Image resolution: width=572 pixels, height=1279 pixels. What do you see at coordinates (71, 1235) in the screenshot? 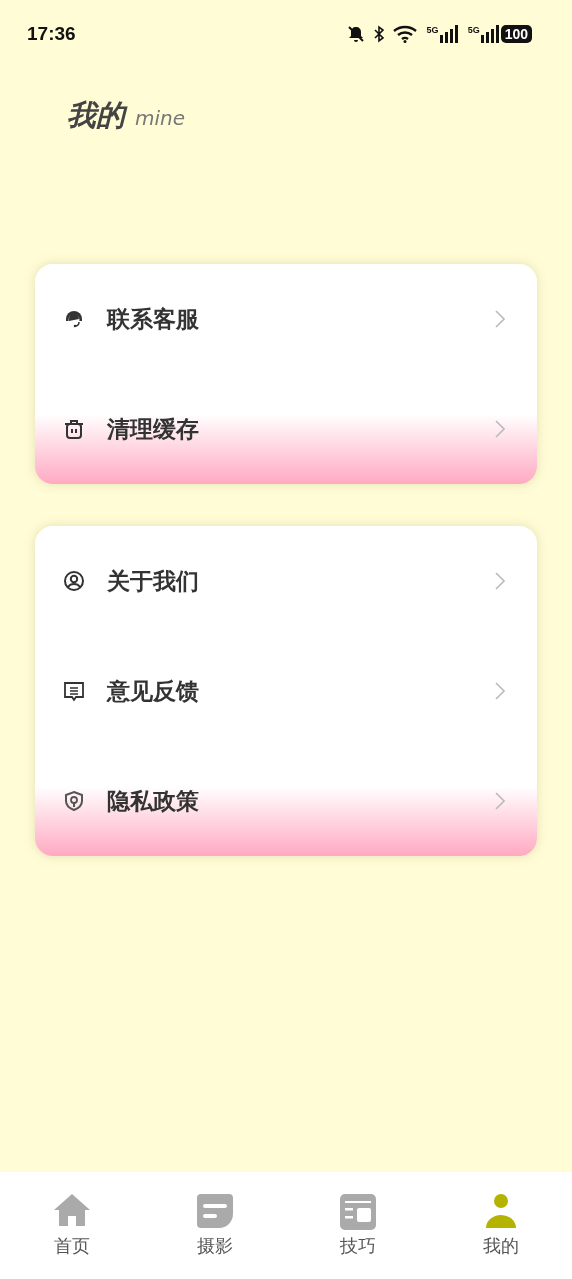
I see `tab: 首页` at bounding box center [71, 1235].